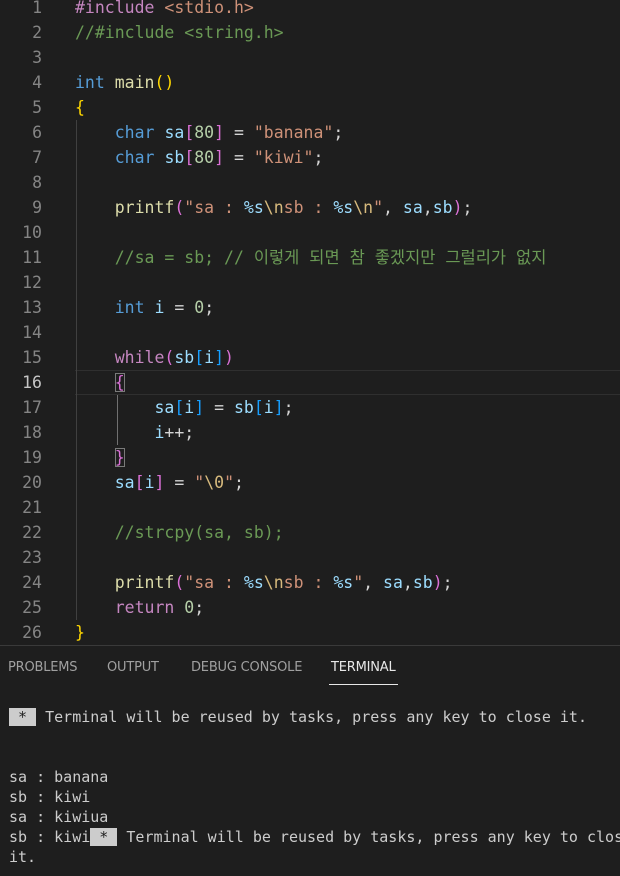 Image resolution: width=620 pixels, height=876 pixels. Describe the element at coordinates (37, 32) in the screenshot. I see `line-number: 2` at that location.